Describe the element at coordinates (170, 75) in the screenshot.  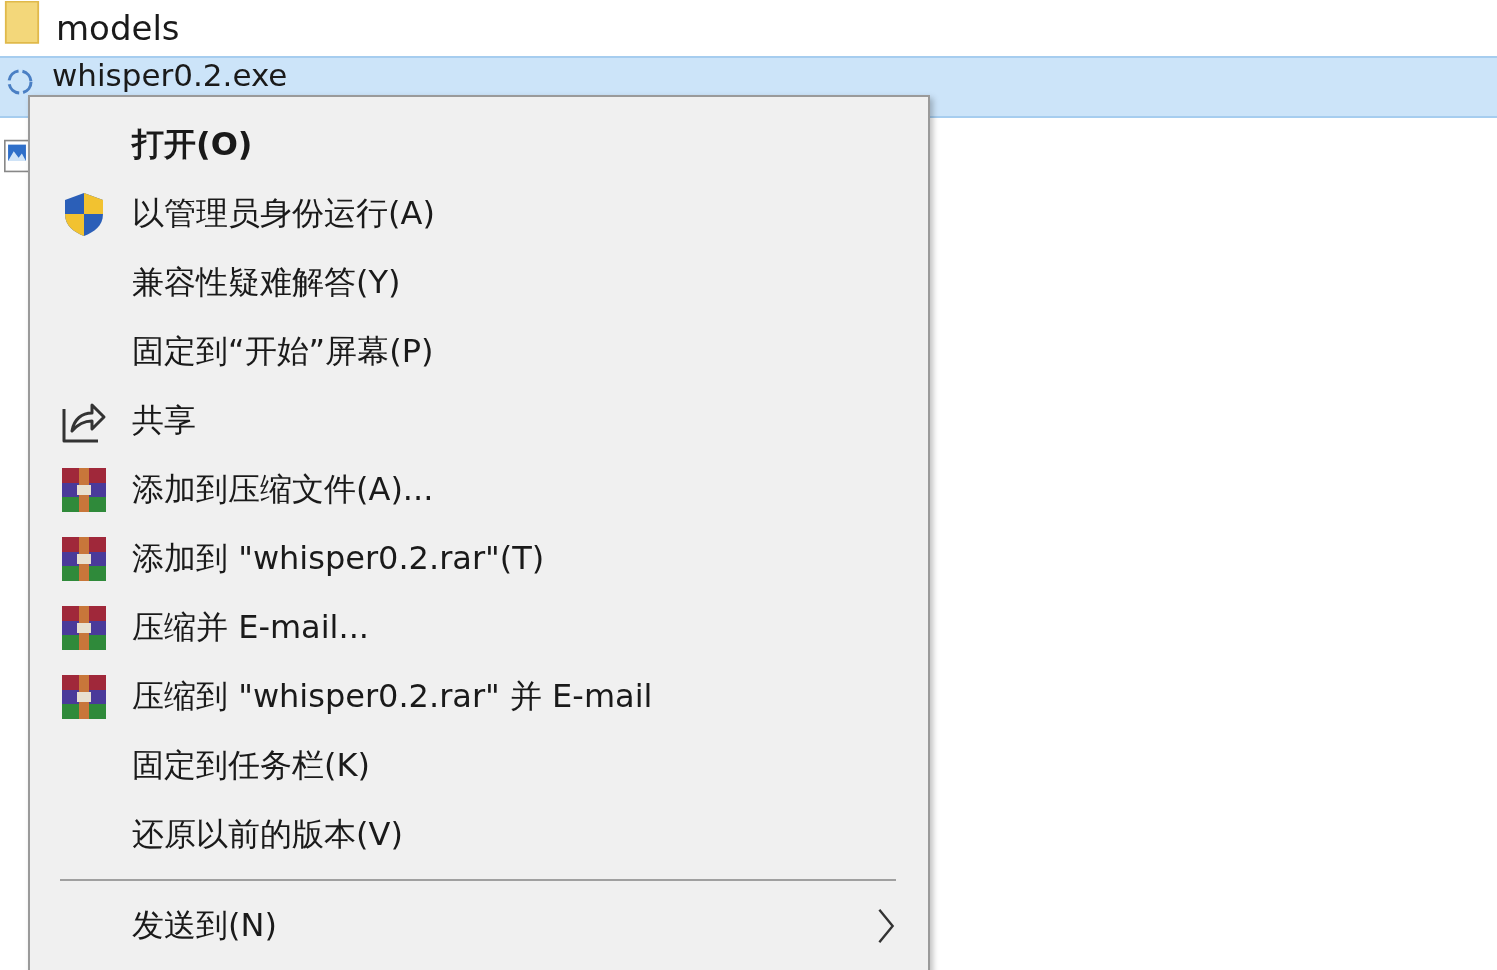
I see `file-name: whisper0.2.exe` at that location.